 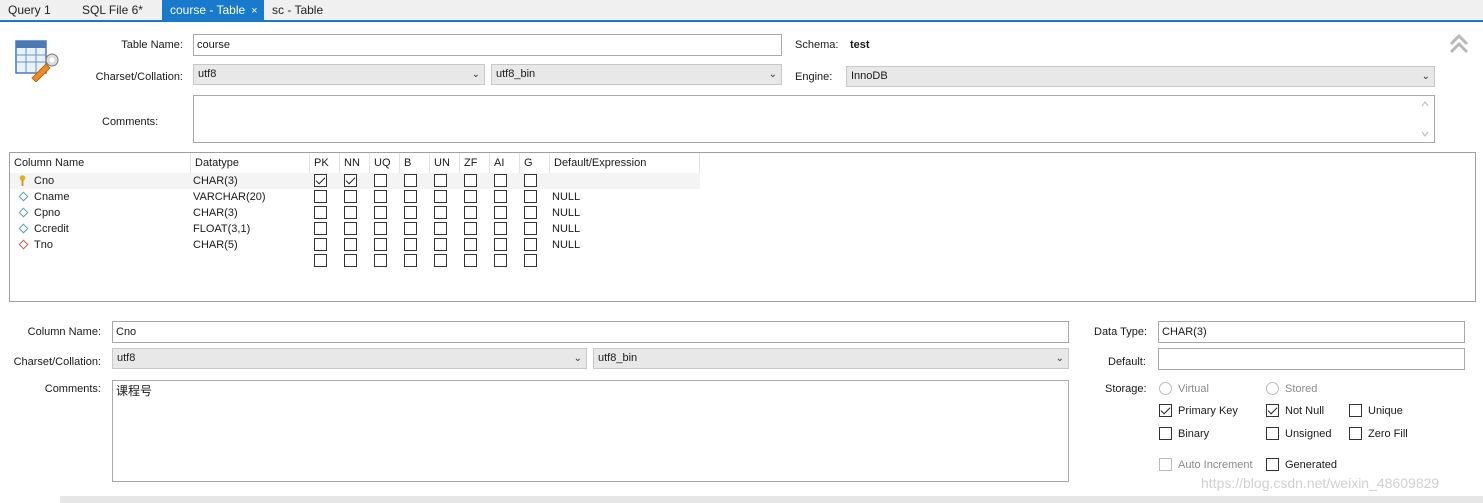 I want to click on table-row: Ccredit FLOAT(3,1) NULL, so click(x=355, y=229).